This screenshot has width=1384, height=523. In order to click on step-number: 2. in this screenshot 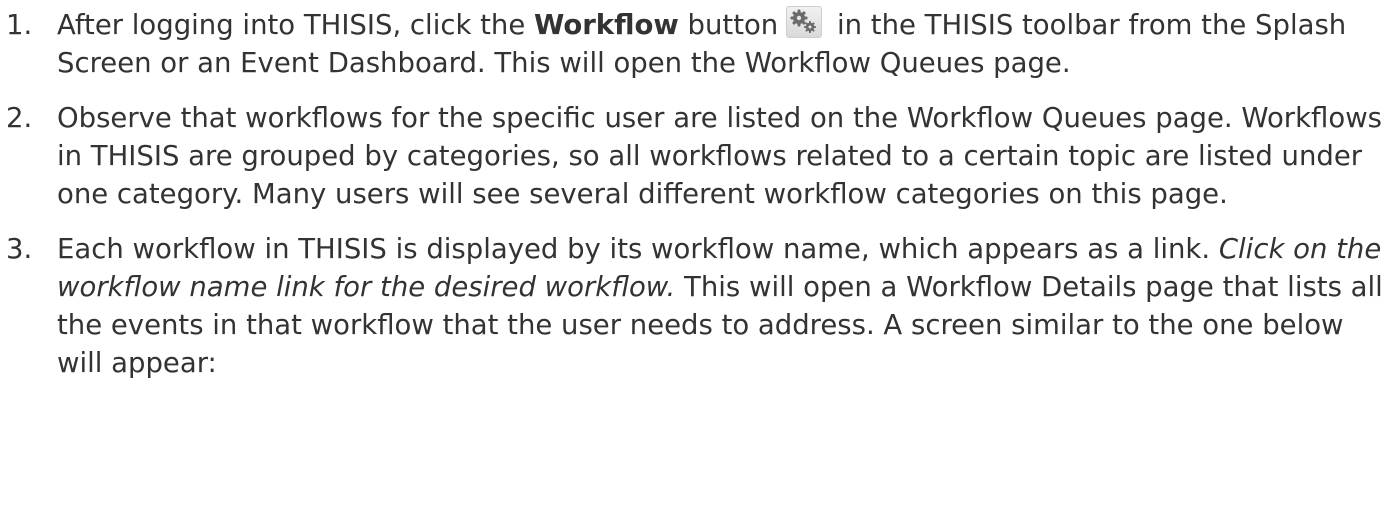, I will do `click(19, 118)`.